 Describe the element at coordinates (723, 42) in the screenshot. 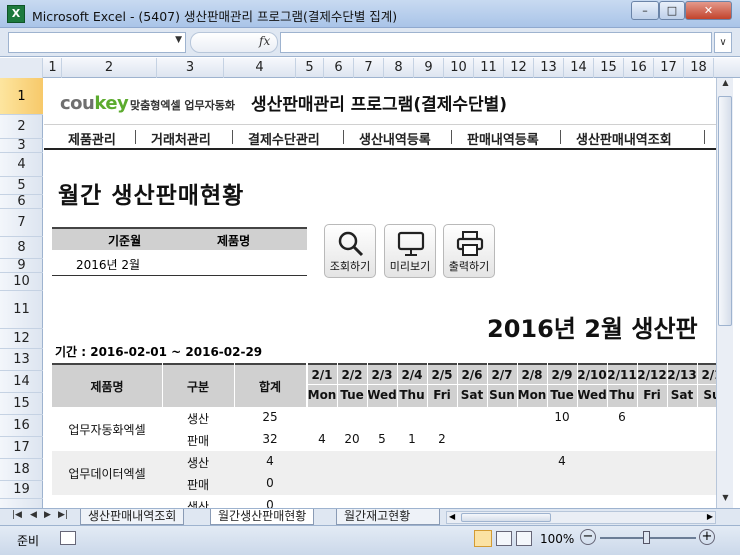

I see `expand-formula-icon: ∨` at that location.